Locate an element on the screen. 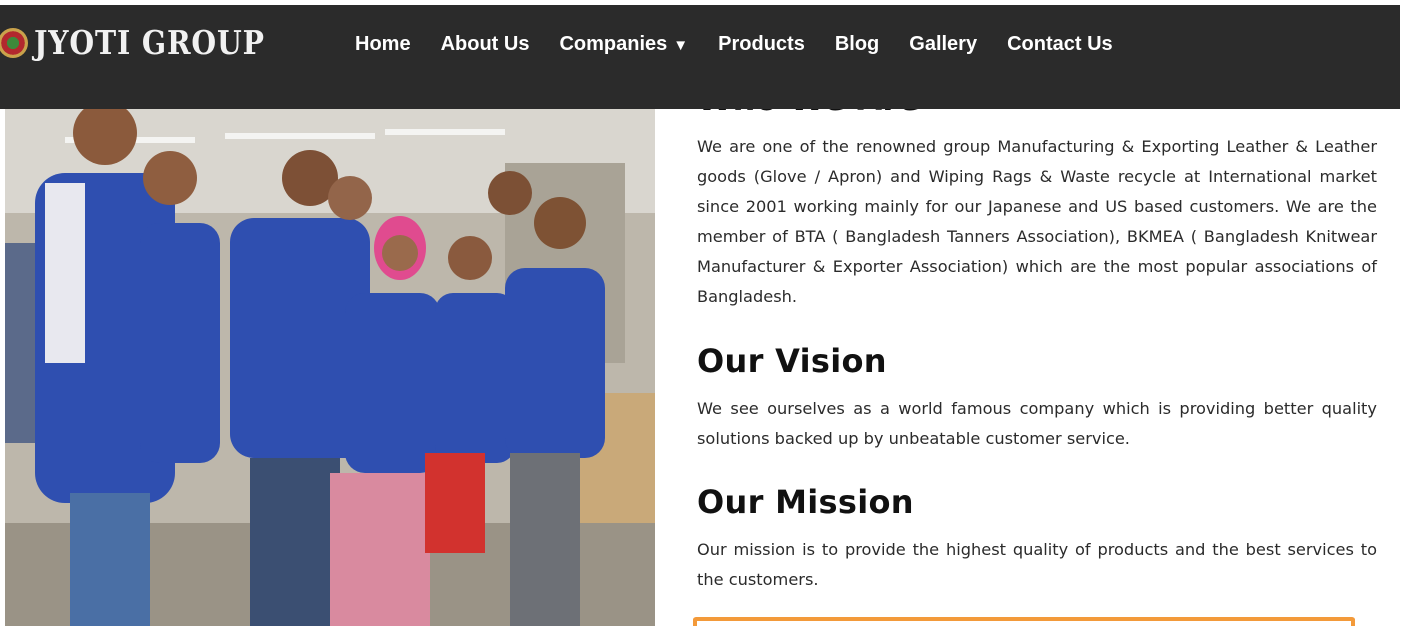 The image size is (1407, 626). logo-emblem-icon is located at coordinates (14, 42).